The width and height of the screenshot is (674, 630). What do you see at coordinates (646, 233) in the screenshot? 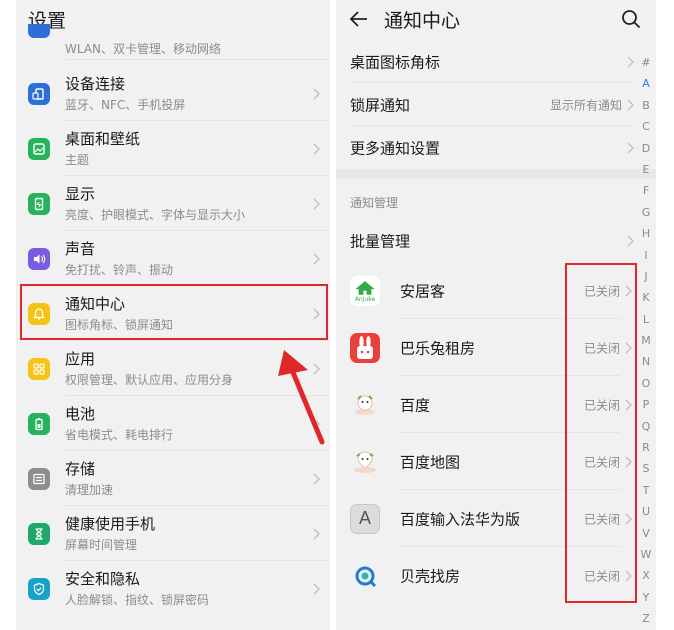
I see `alphabet-letter: H` at bounding box center [646, 233].